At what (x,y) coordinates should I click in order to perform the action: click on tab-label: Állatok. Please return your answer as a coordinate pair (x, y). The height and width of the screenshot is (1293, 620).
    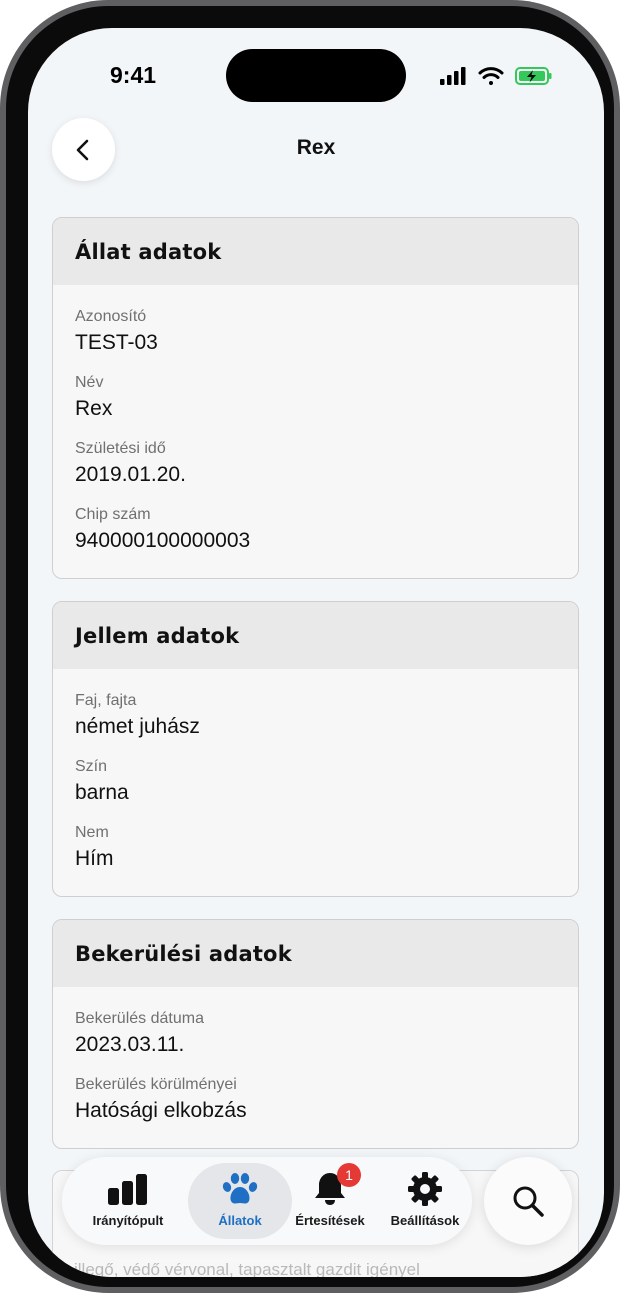
    Looking at the image, I should click on (240, 1220).